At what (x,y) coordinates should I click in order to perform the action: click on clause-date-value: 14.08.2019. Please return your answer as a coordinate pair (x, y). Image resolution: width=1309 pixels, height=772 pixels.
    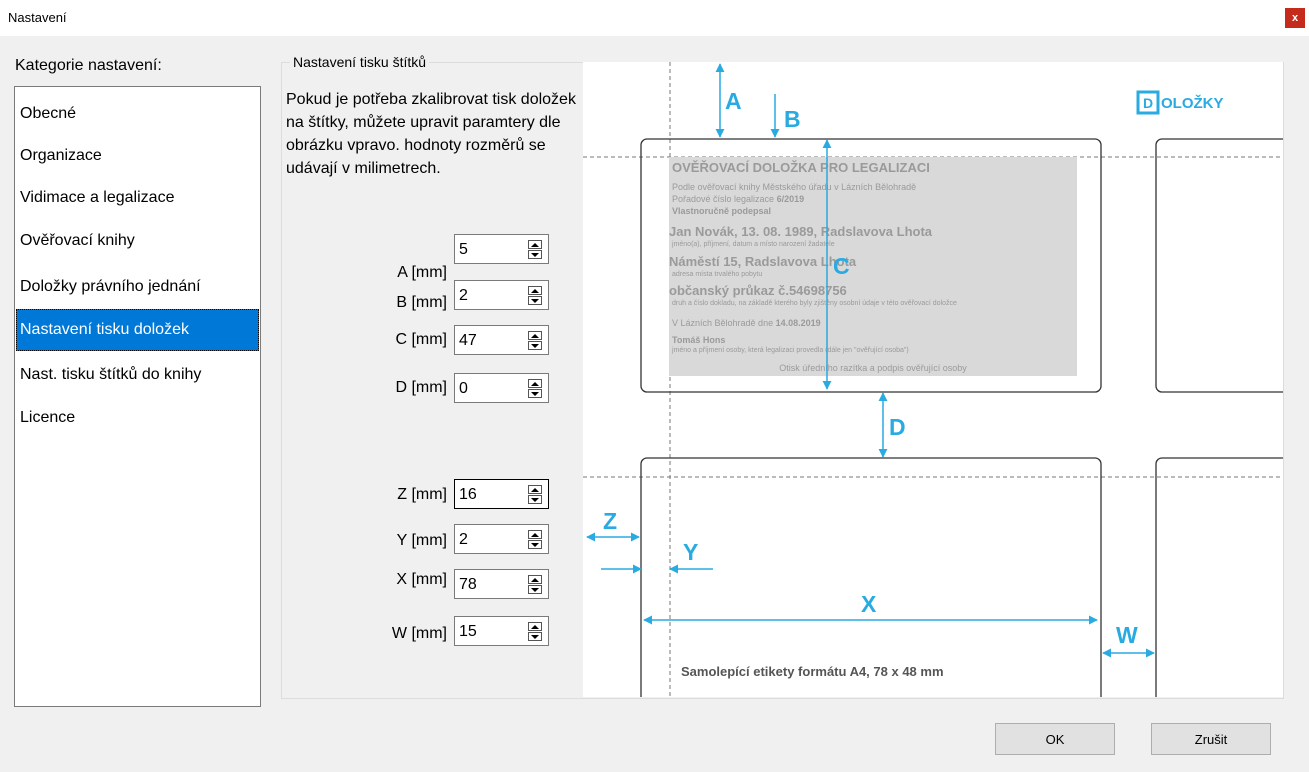
    Looking at the image, I should click on (798, 323).